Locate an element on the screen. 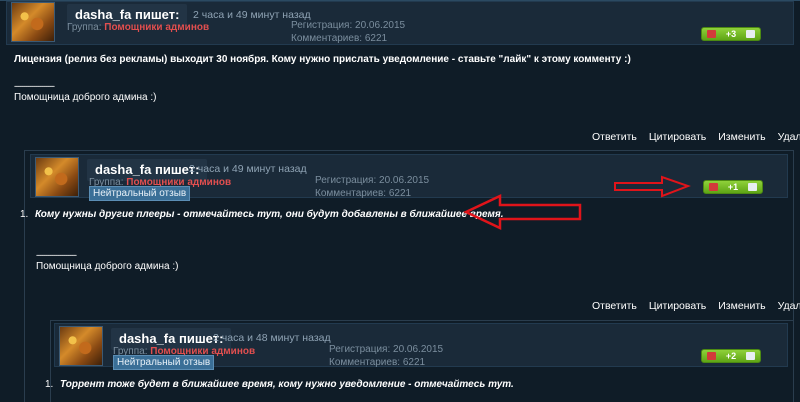 This screenshot has width=800, height=402. rating-widget: +1 is located at coordinates (733, 187).